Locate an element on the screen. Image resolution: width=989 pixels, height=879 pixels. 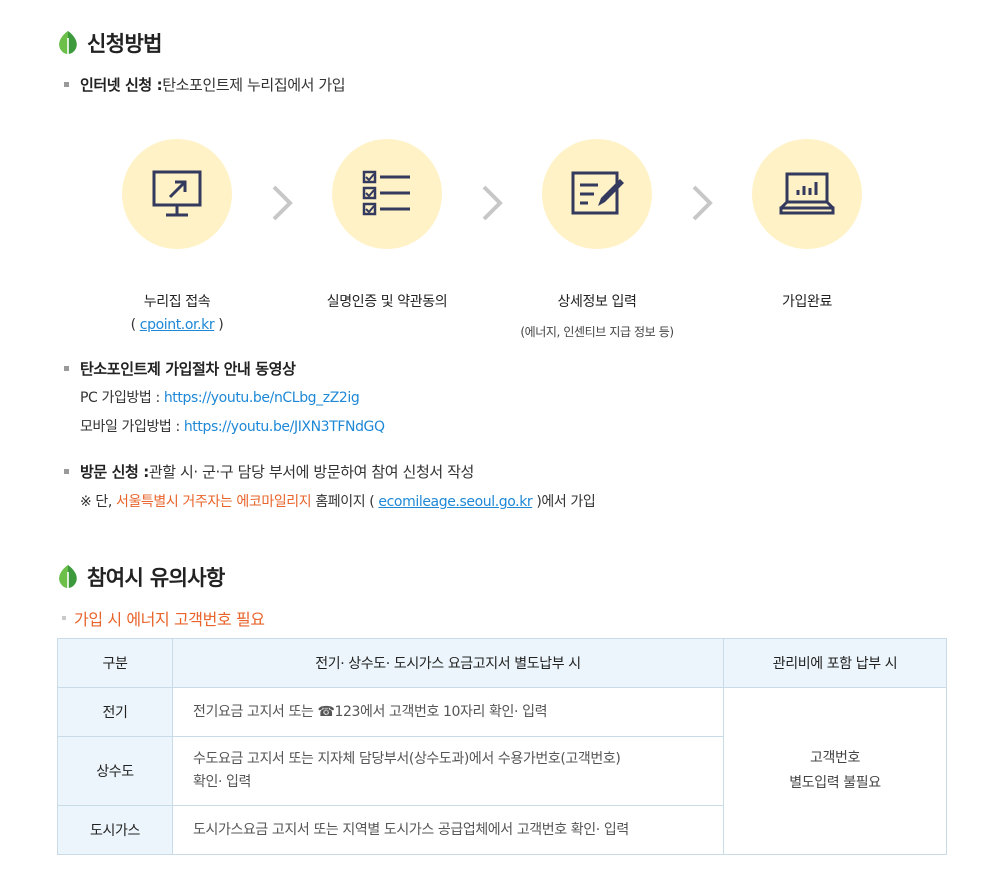
mobile-video-link: https://youtu.be/JIXN3TFNdGQ is located at coordinates (284, 427).